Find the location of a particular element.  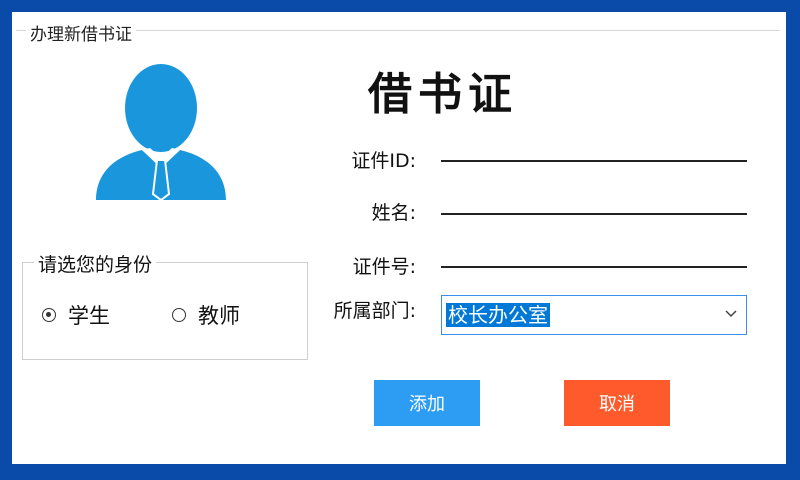

user-avatar-icon is located at coordinates (161, 132).